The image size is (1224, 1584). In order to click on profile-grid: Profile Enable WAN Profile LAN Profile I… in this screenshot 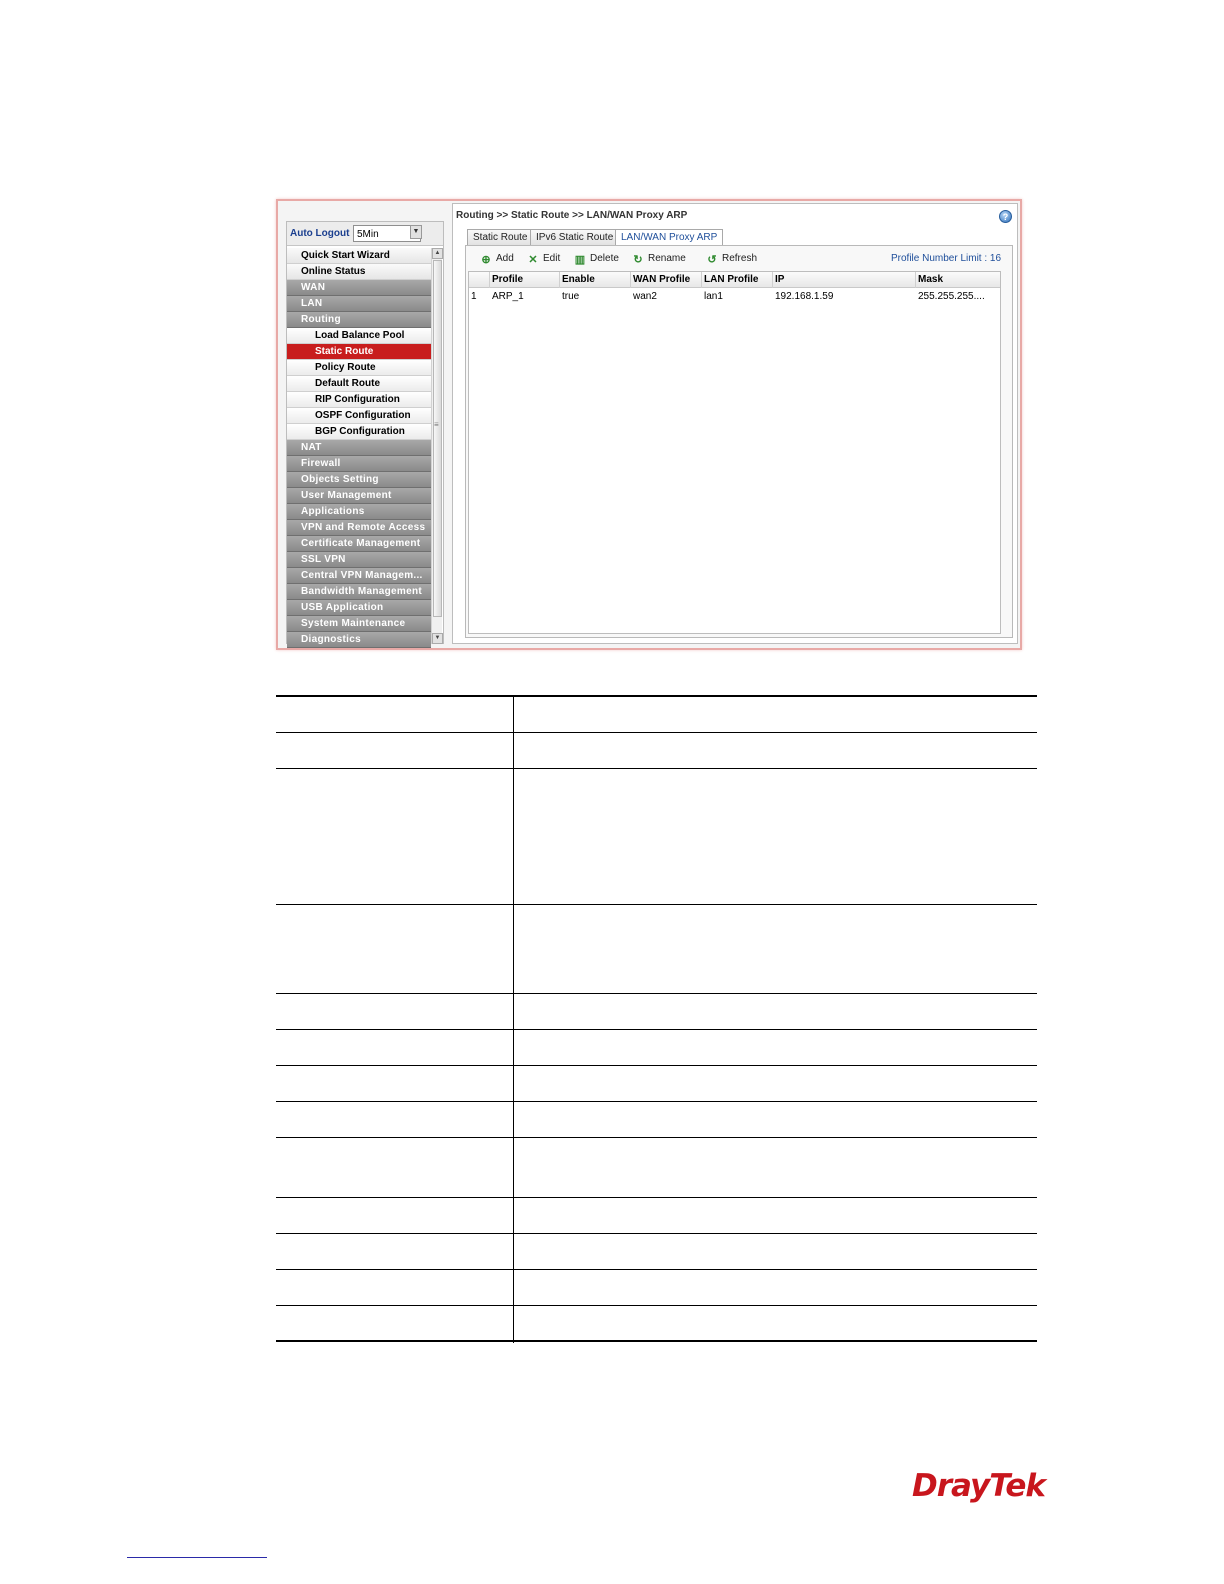, I will do `click(734, 452)`.